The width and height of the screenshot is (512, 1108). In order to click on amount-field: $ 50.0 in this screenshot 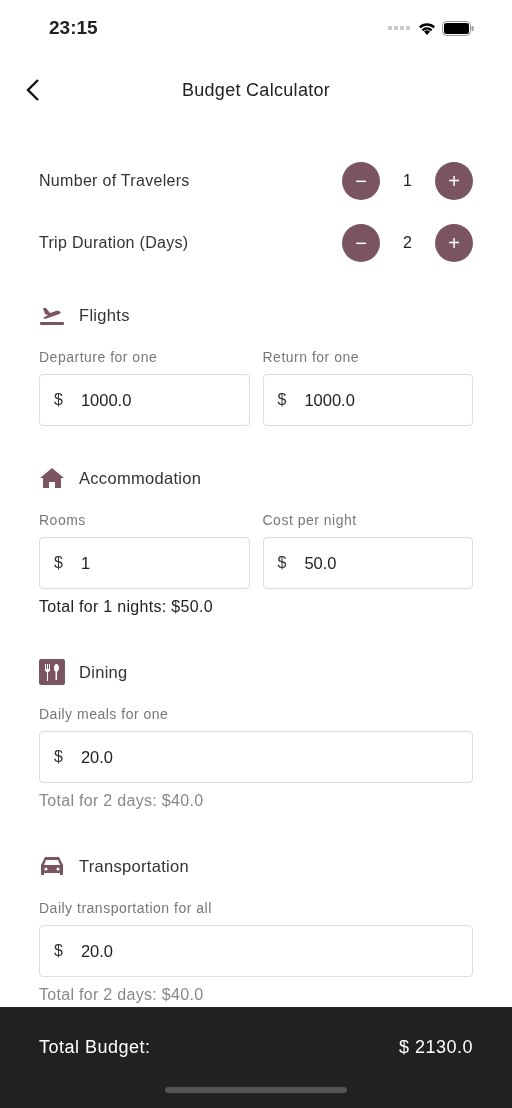, I will do `click(367, 563)`.